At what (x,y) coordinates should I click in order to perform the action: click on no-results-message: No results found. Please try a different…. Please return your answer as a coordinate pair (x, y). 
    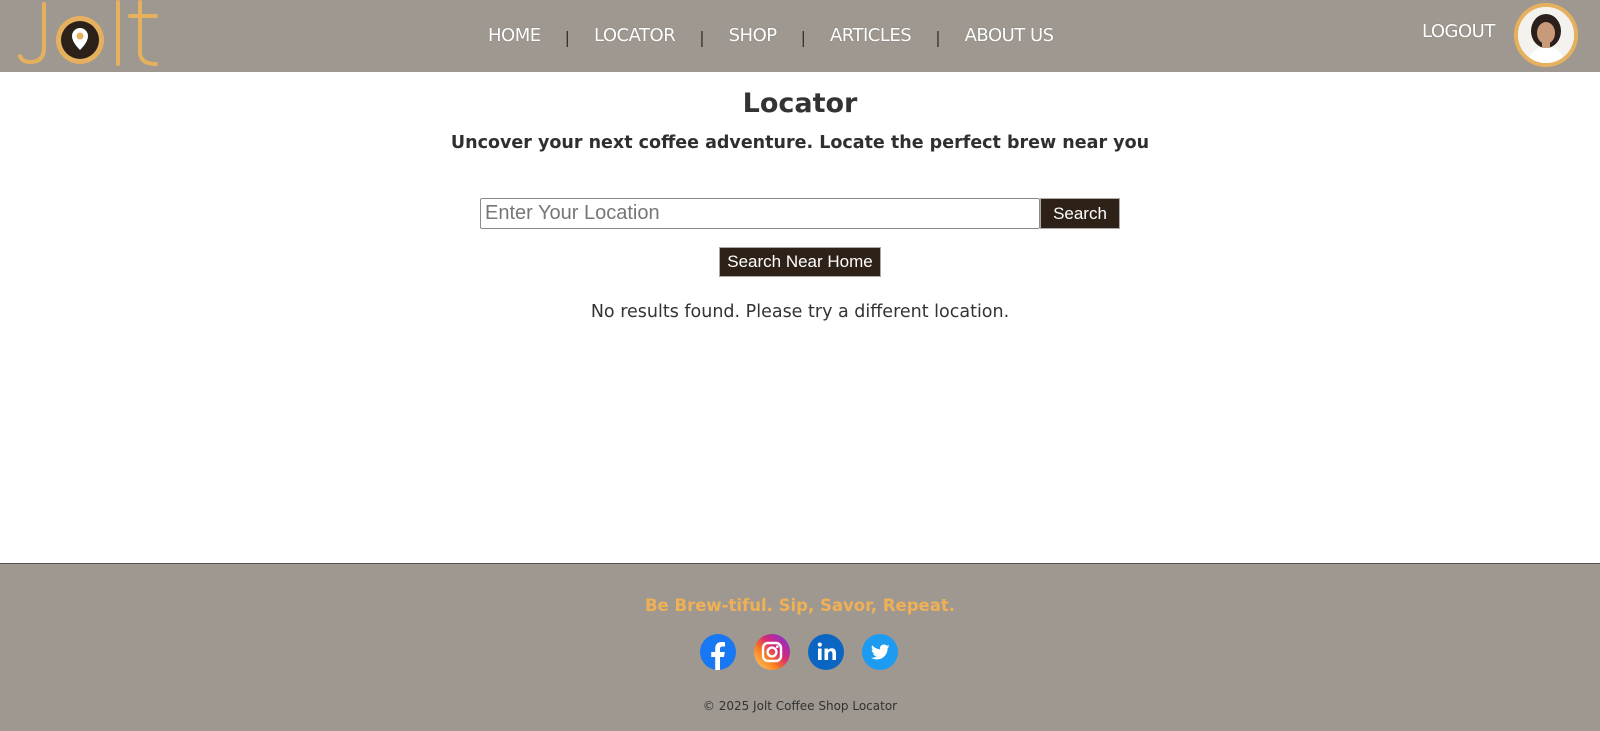
    Looking at the image, I should click on (800, 312).